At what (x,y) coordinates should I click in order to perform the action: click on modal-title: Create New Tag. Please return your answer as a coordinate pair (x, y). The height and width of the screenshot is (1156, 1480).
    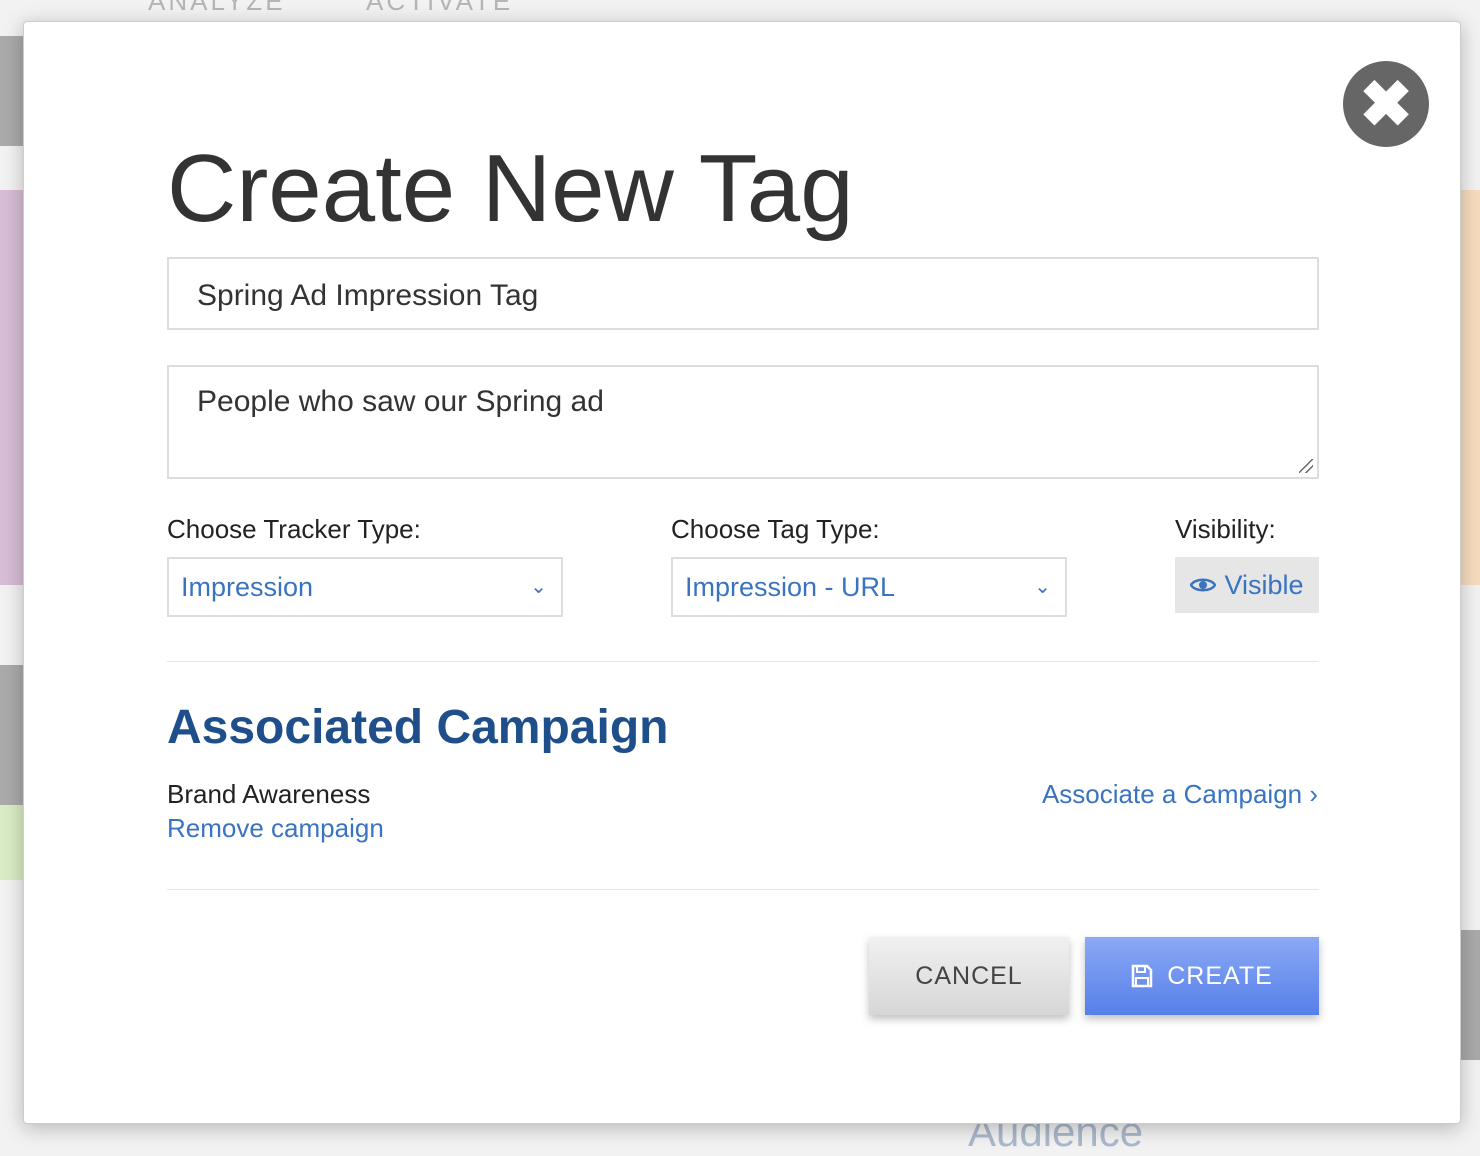
    Looking at the image, I should click on (510, 188).